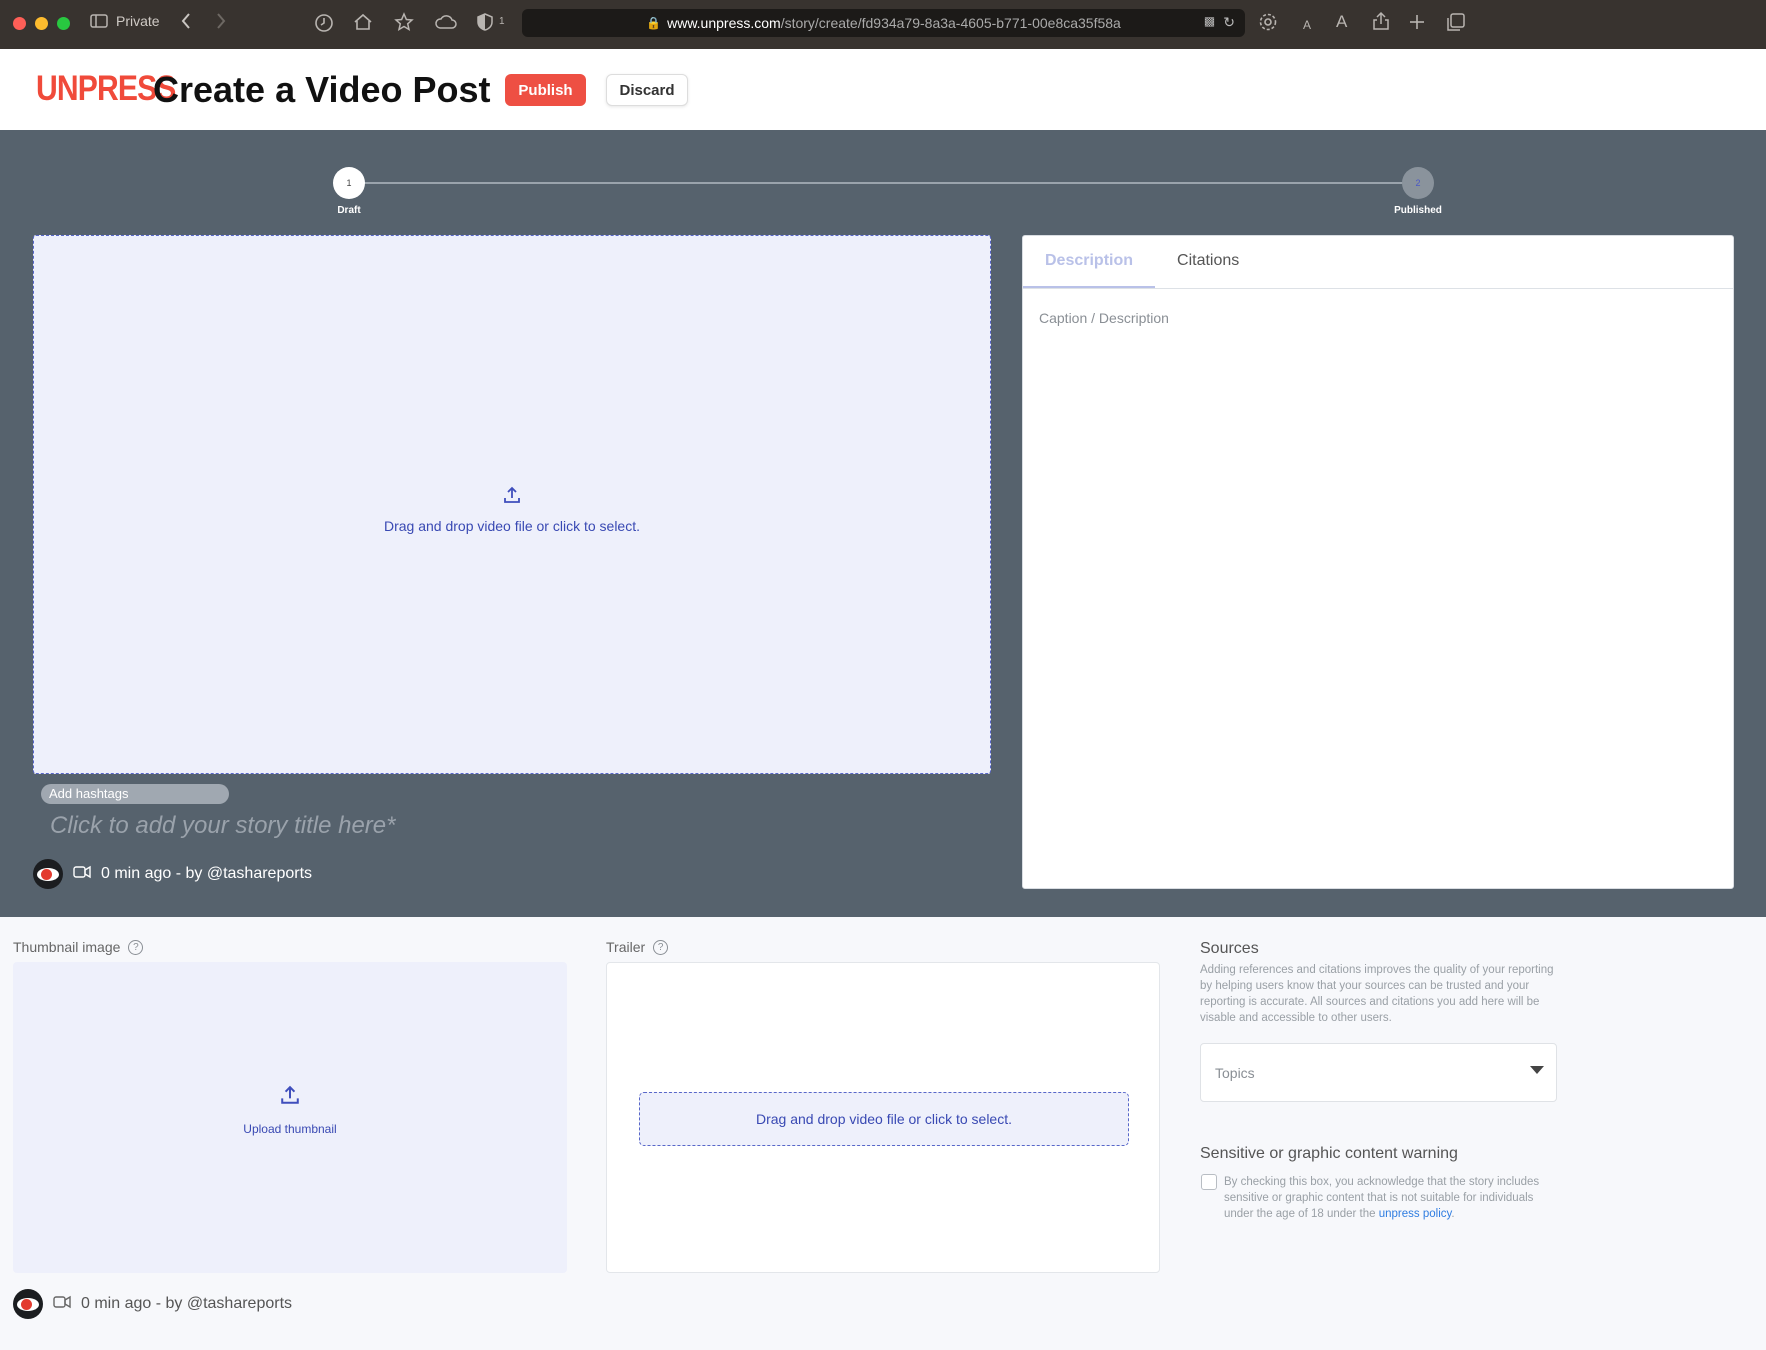 This screenshot has height=1350, width=1766. I want to click on privacy-shield-button: 1, so click(491, 22).